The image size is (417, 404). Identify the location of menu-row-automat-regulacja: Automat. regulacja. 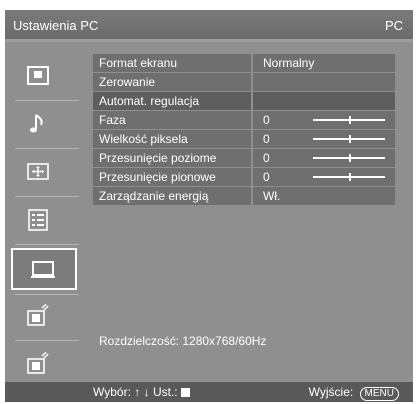
(244, 101).